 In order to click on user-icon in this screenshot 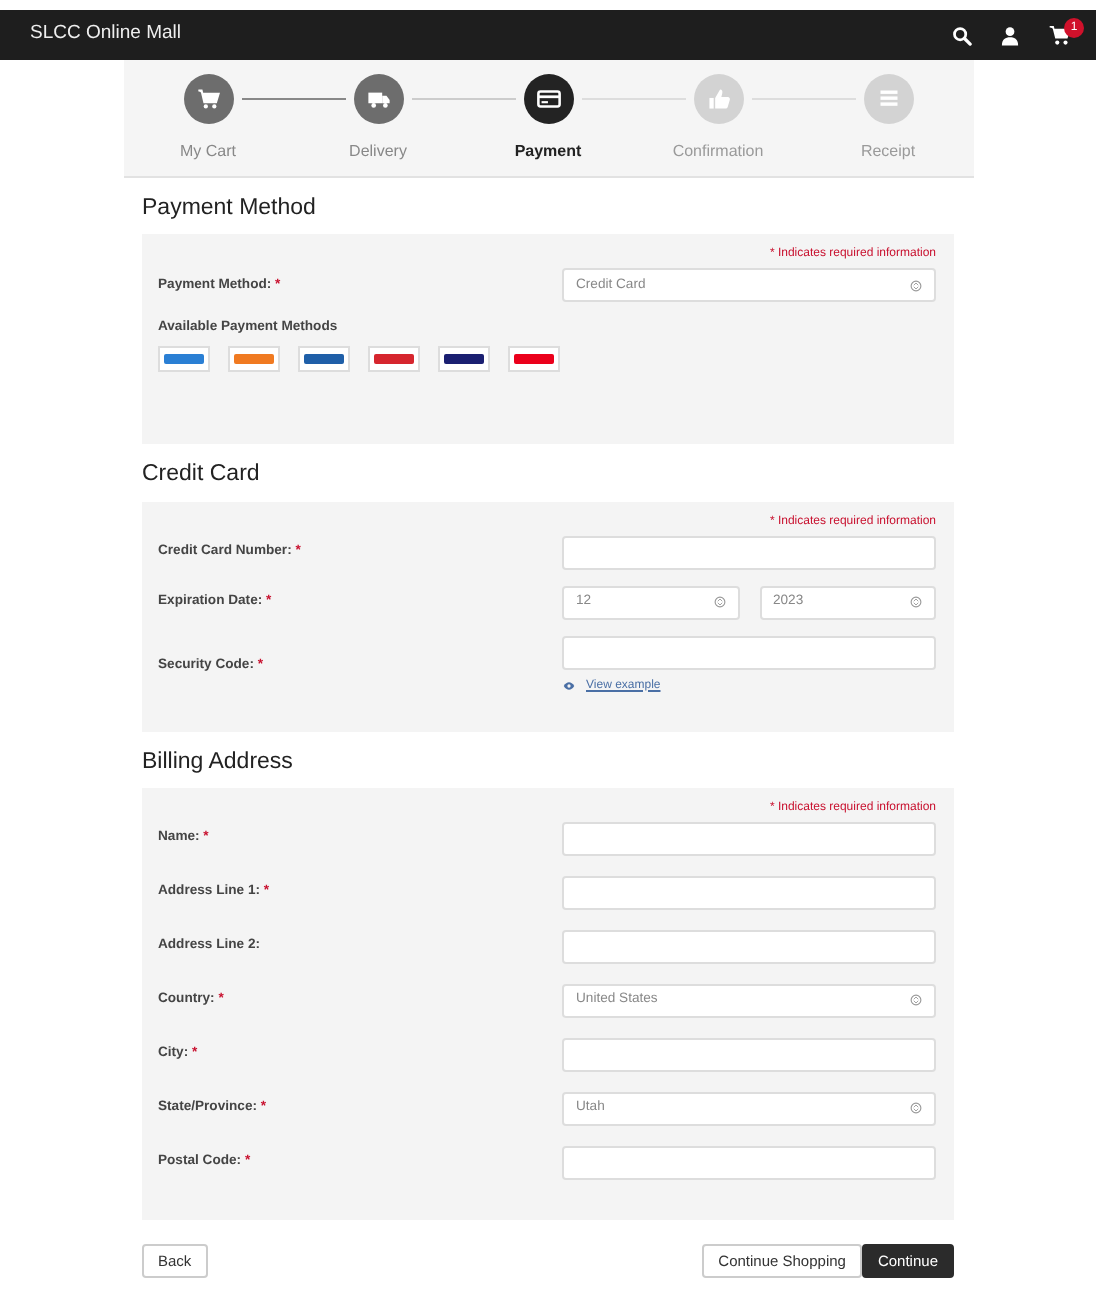, I will do `click(1010, 35)`.